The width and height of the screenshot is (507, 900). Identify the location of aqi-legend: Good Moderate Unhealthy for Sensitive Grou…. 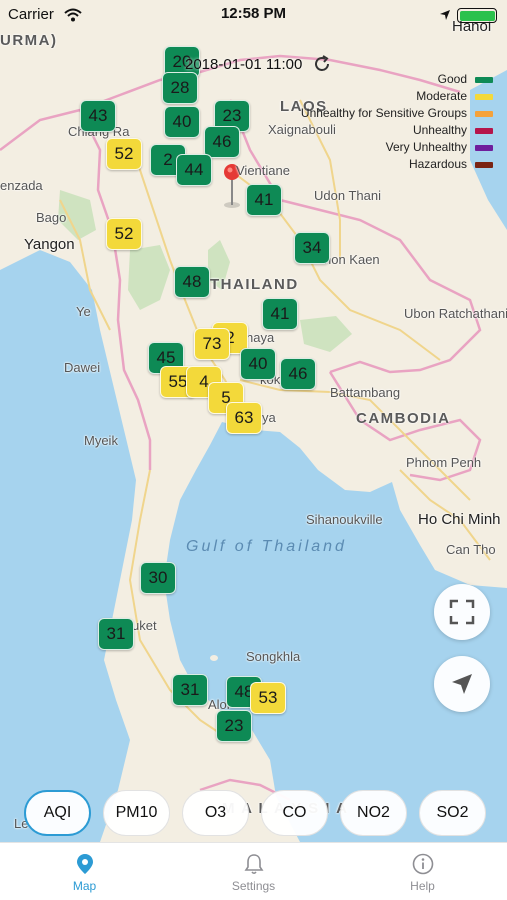
(393, 123).